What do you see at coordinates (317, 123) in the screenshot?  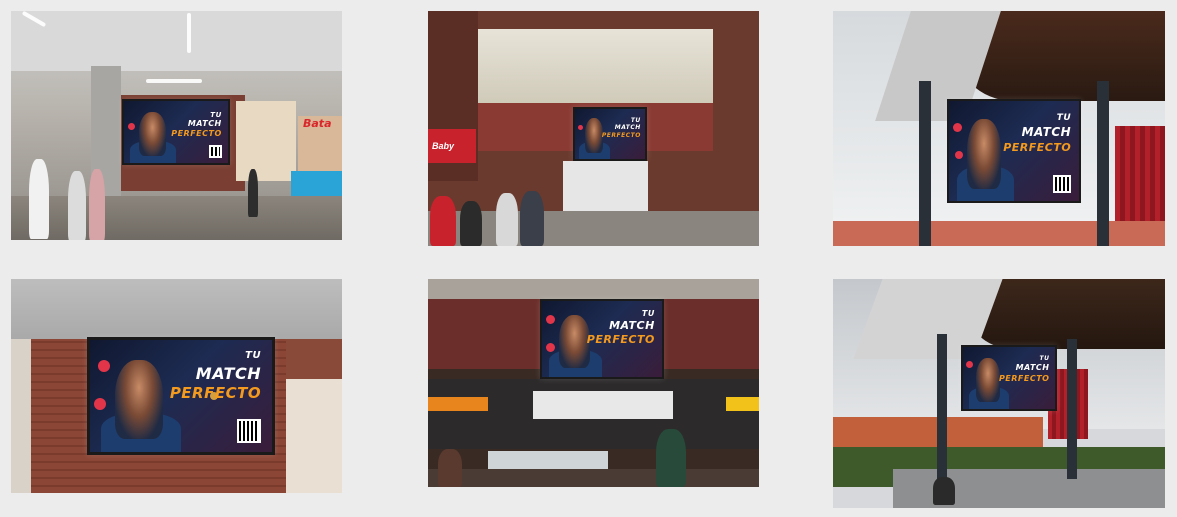 I see `store-sign: Bata` at bounding box center [317, 123].